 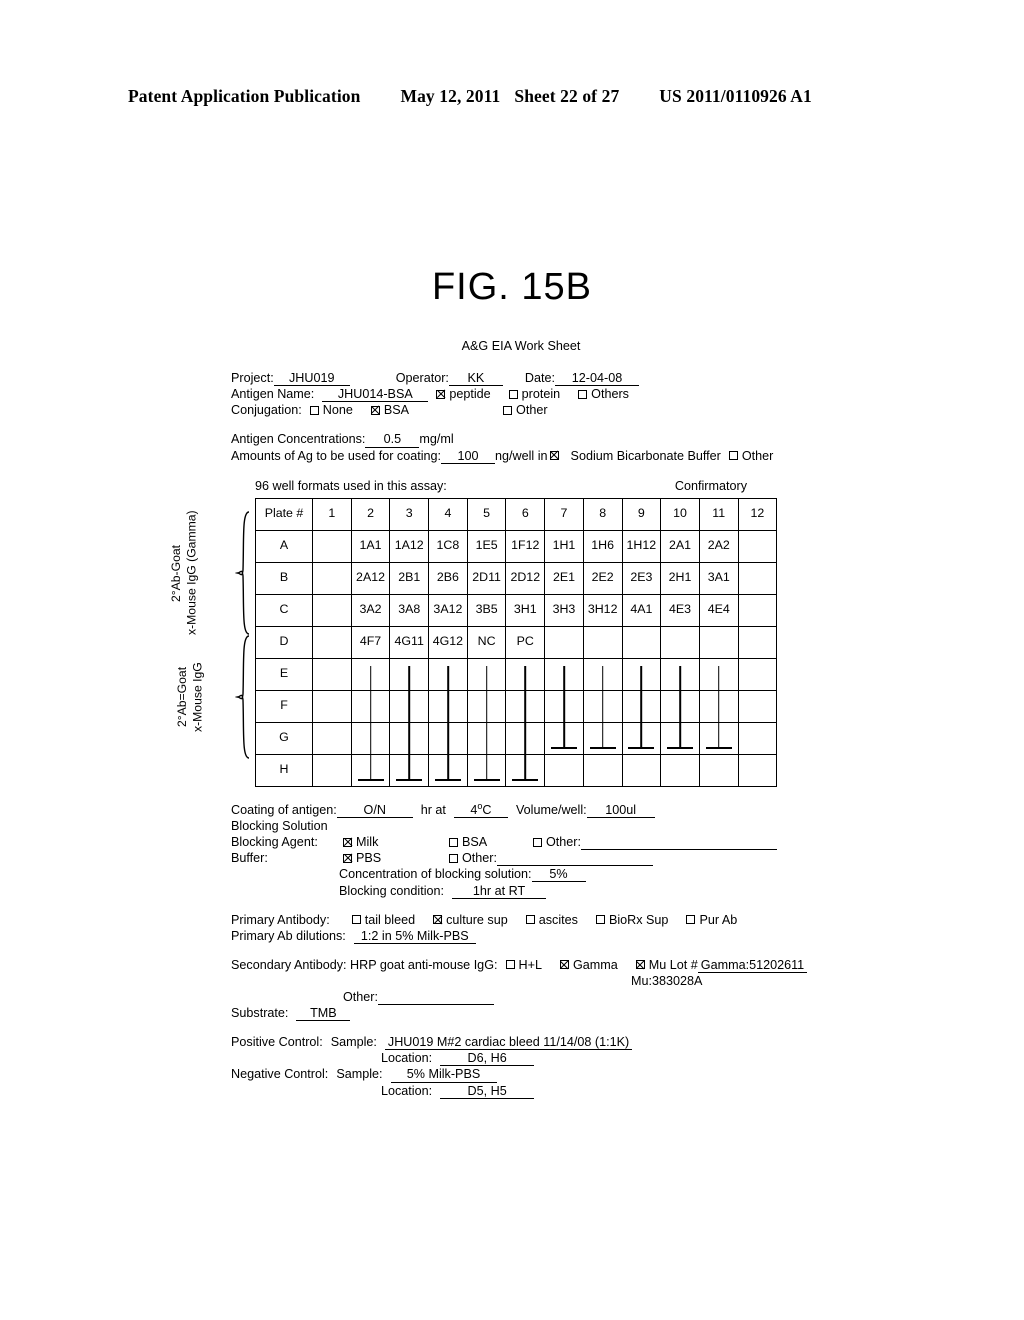 What do you see at coordinates (409, 546) in the screenshot?
I see `plate-cell: 1A12` at bounding box center [409, 546].